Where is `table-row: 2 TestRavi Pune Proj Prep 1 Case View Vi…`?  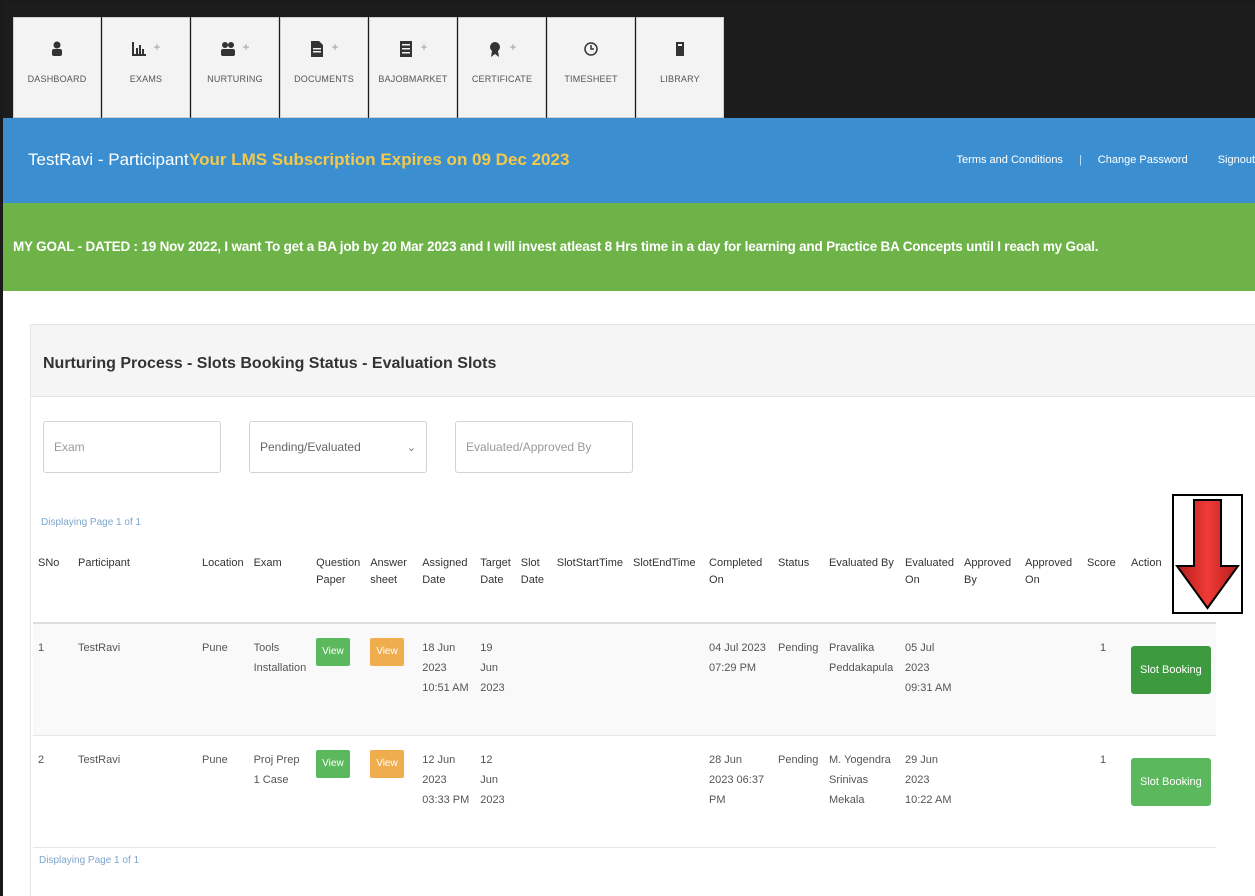
table-row: 2 TestRavi Pune Proj Prep 1 Case View Vi… is located at coordinates (625, 791).